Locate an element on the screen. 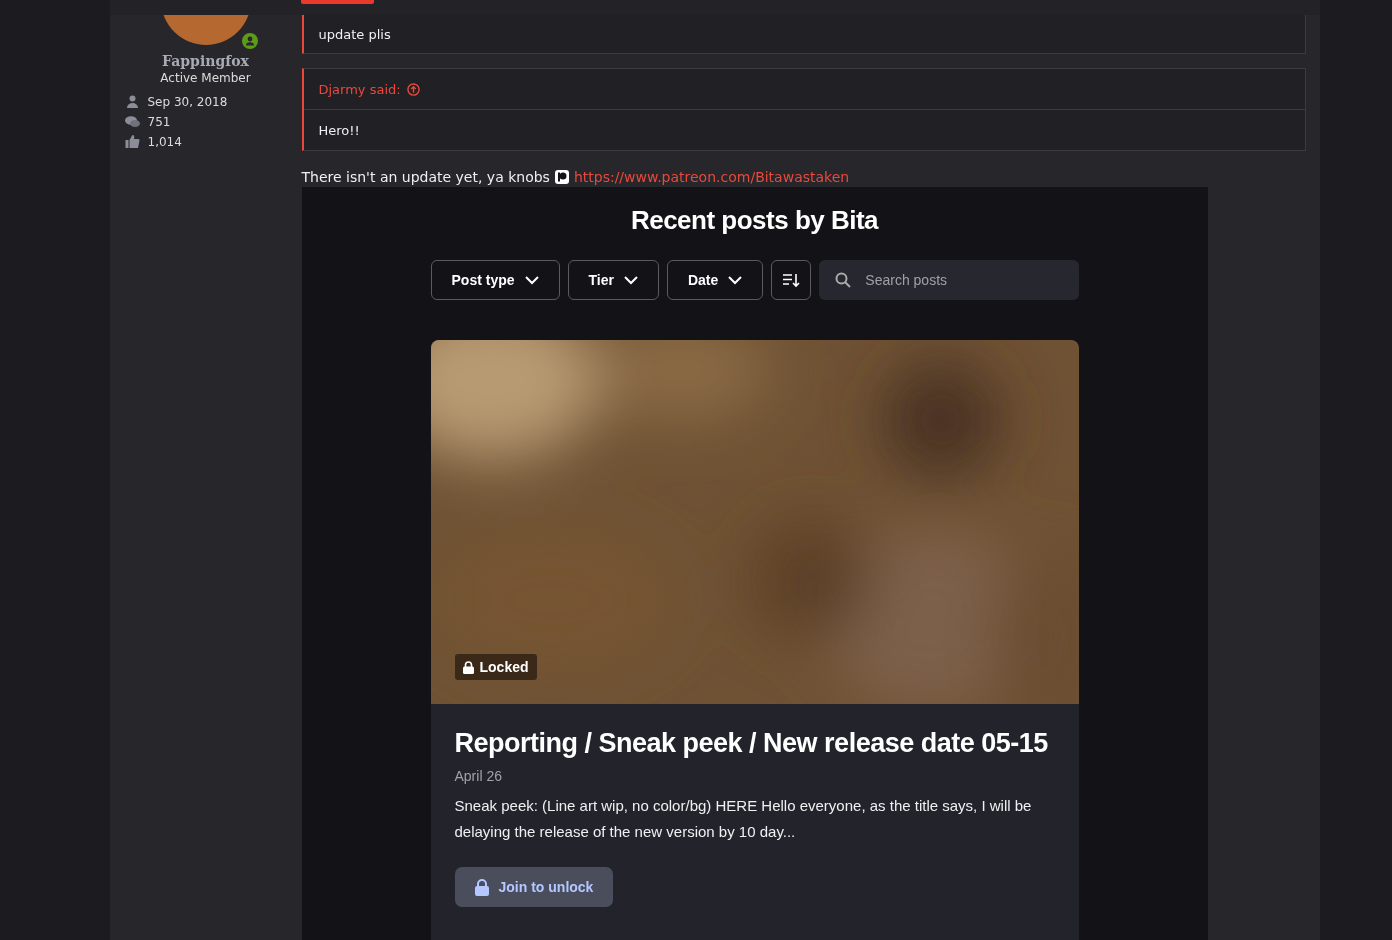  lock-icon is located at coordinates (481, 887).